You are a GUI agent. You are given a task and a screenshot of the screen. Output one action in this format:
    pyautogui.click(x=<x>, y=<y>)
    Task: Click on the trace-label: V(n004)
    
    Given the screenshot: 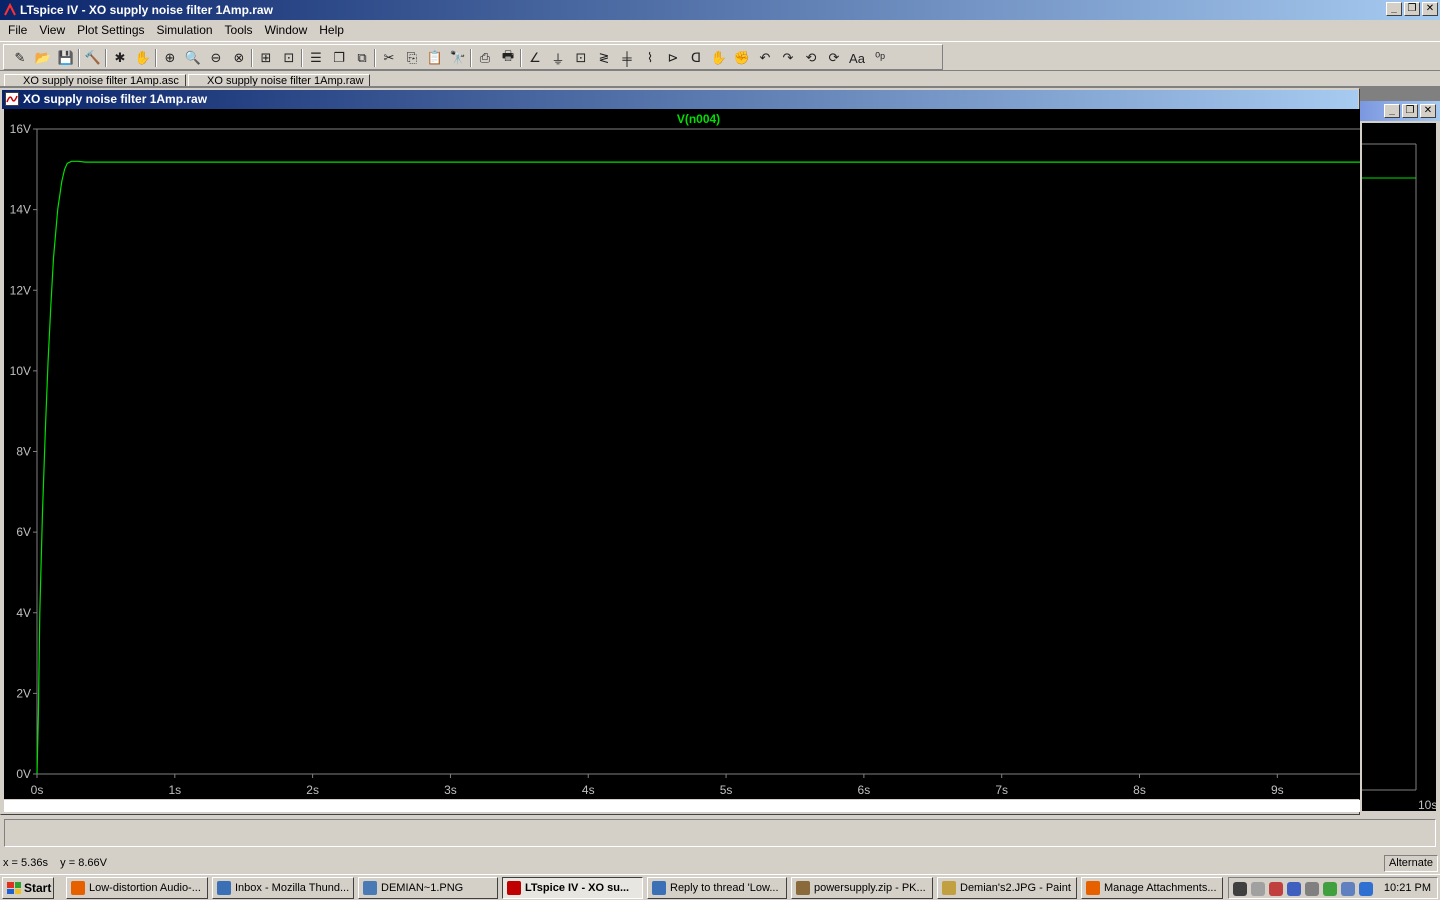 What is the action you would take?
    pyautogui.click(x=698, y=119)
    